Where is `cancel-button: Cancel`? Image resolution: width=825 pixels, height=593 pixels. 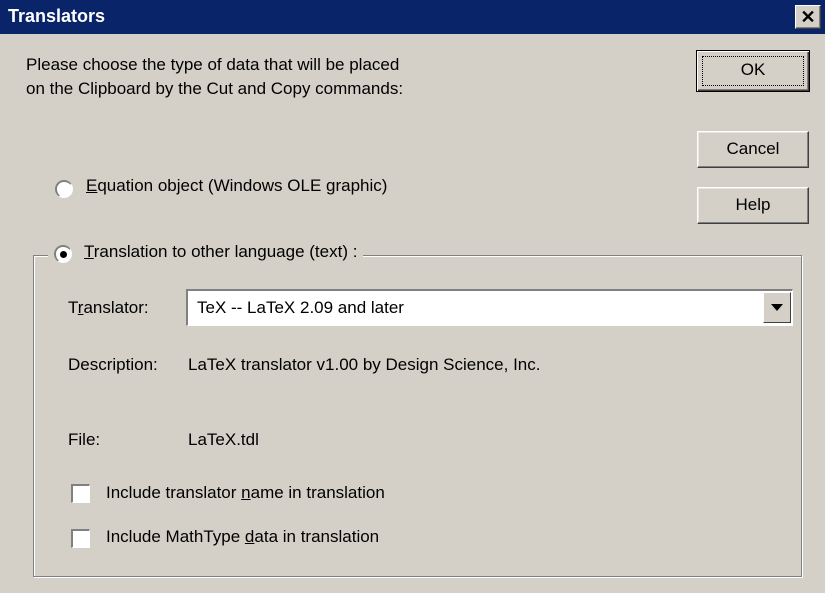
cancel-button: Cancel is located at coordinates (753, 149).